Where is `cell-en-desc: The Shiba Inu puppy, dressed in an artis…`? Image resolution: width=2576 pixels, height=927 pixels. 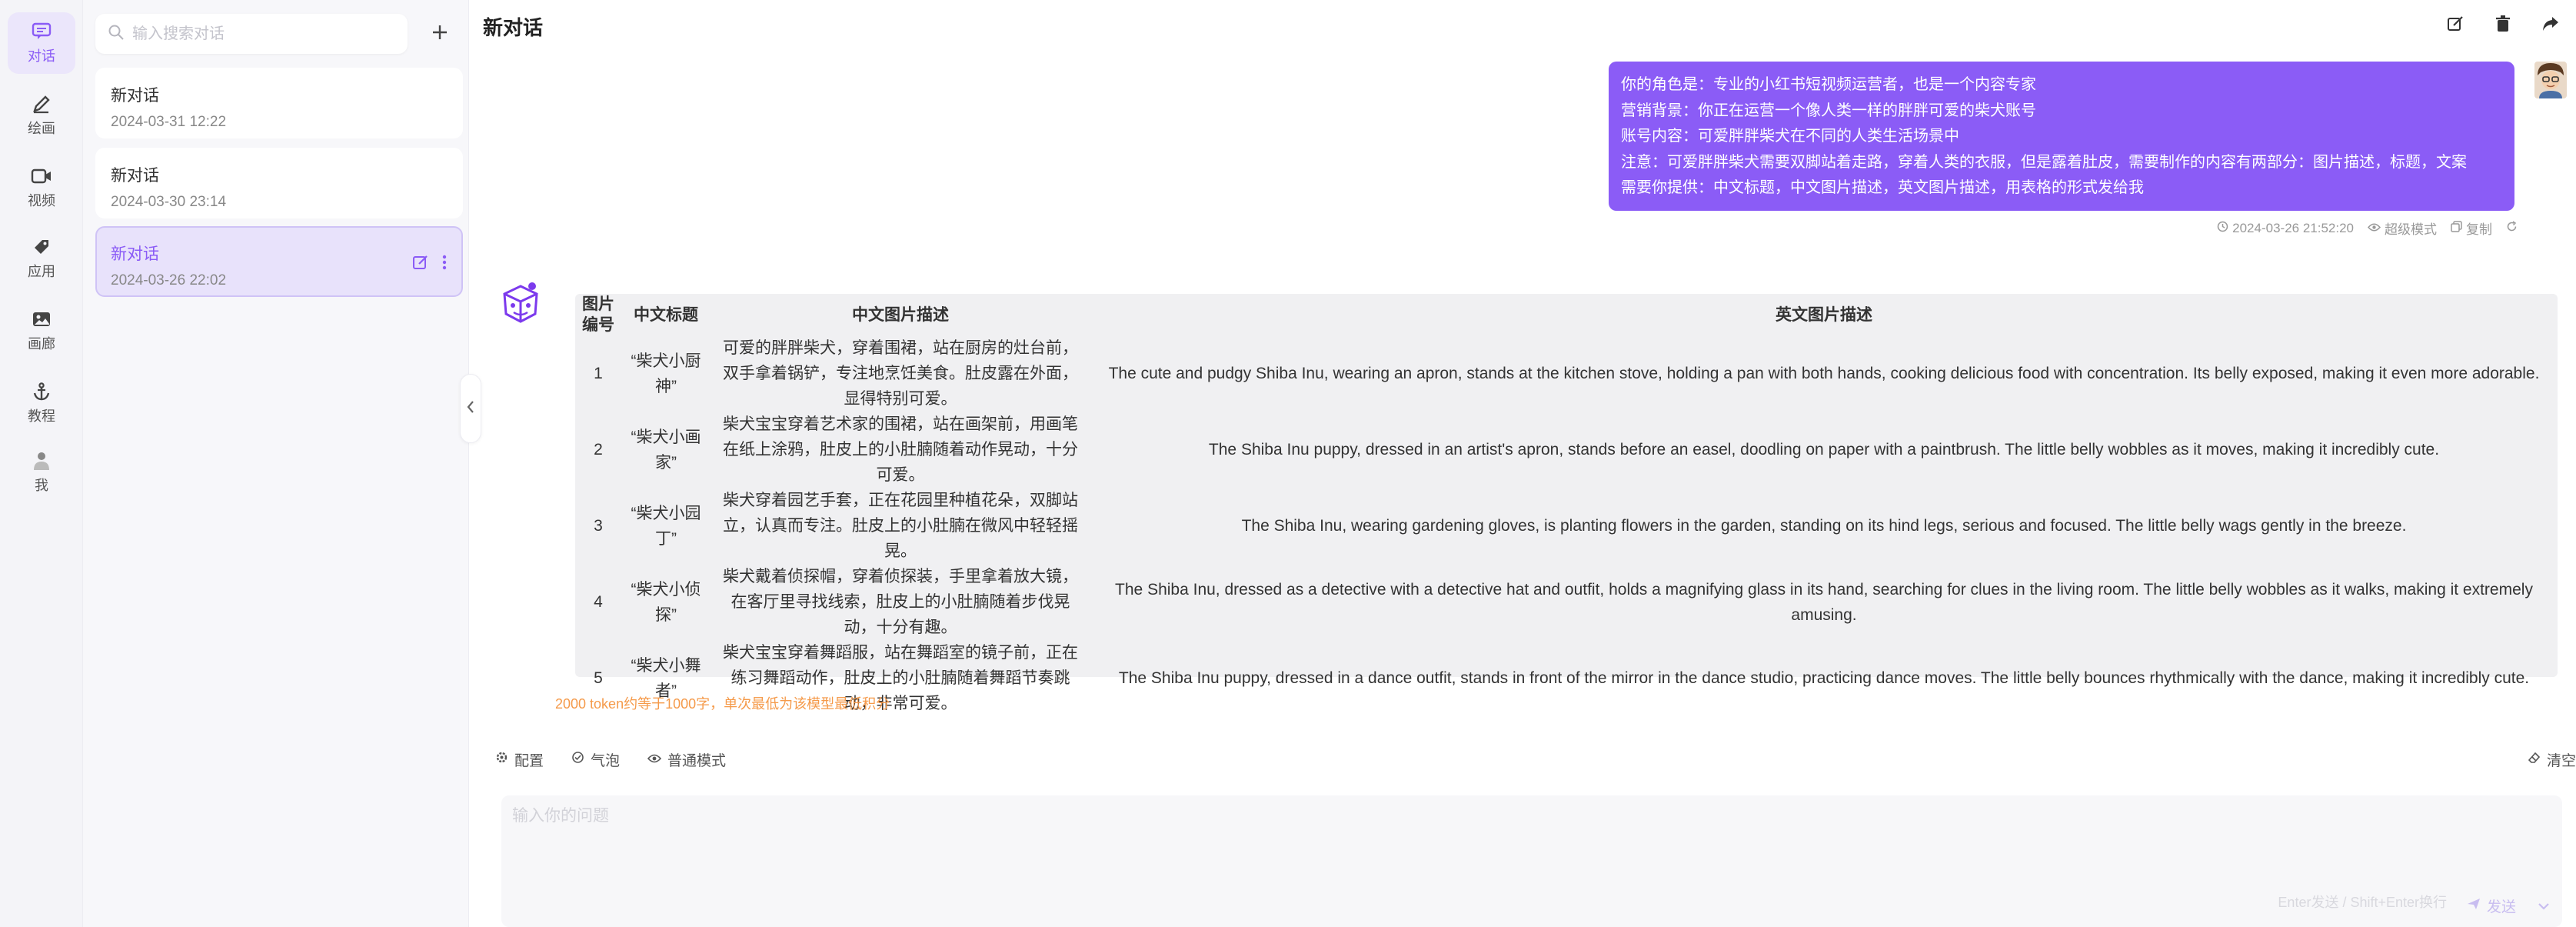 cell-en-desc: The Shiba Inu puppy, dressed in an artis… is located at coordinates (1824, 450).